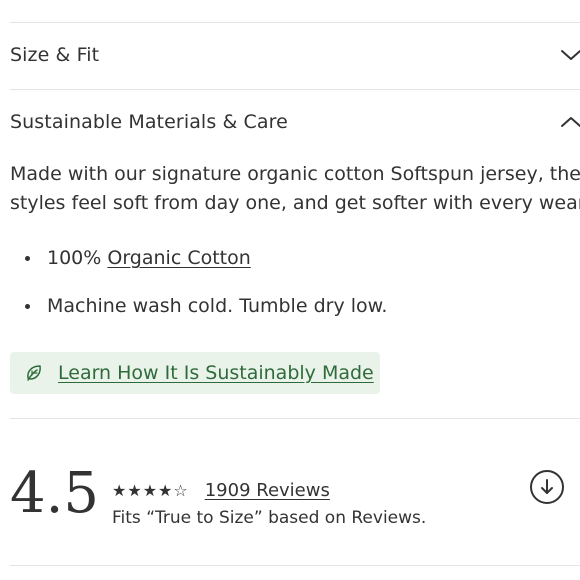  I want to click on material-percent: 100%, so click(74, 258).